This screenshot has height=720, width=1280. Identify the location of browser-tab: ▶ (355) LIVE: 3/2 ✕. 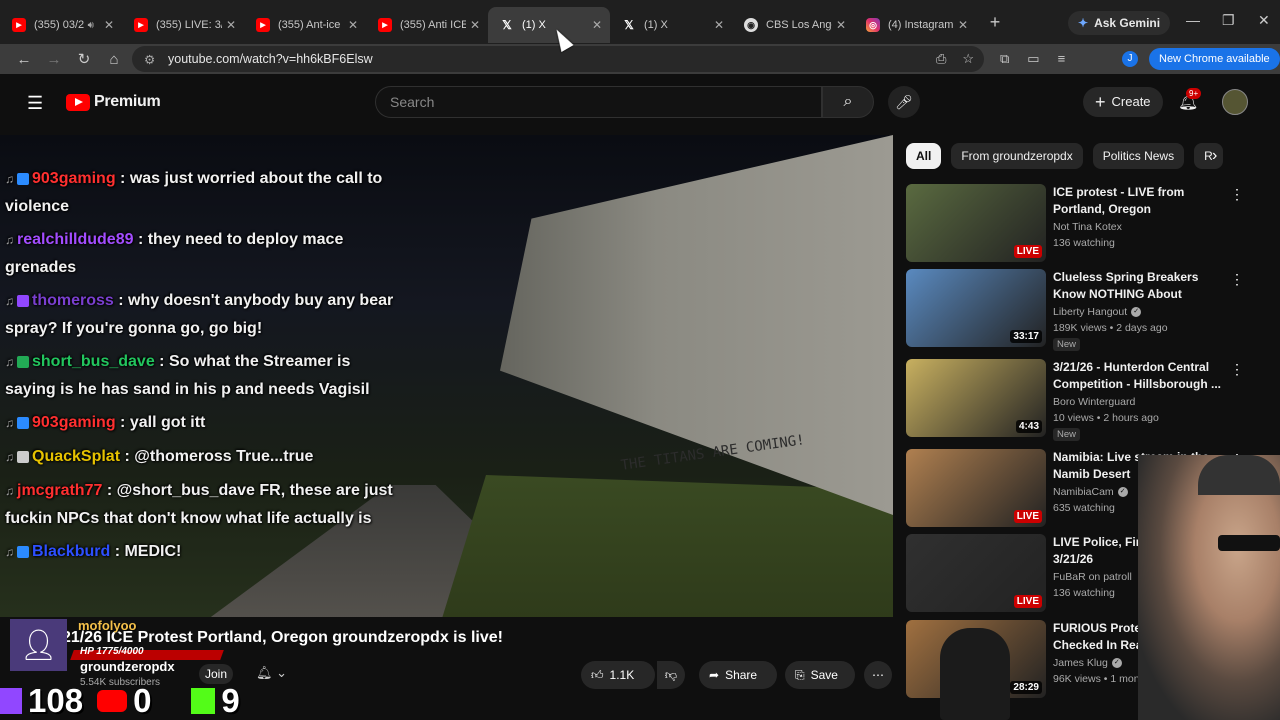
(183, 25).